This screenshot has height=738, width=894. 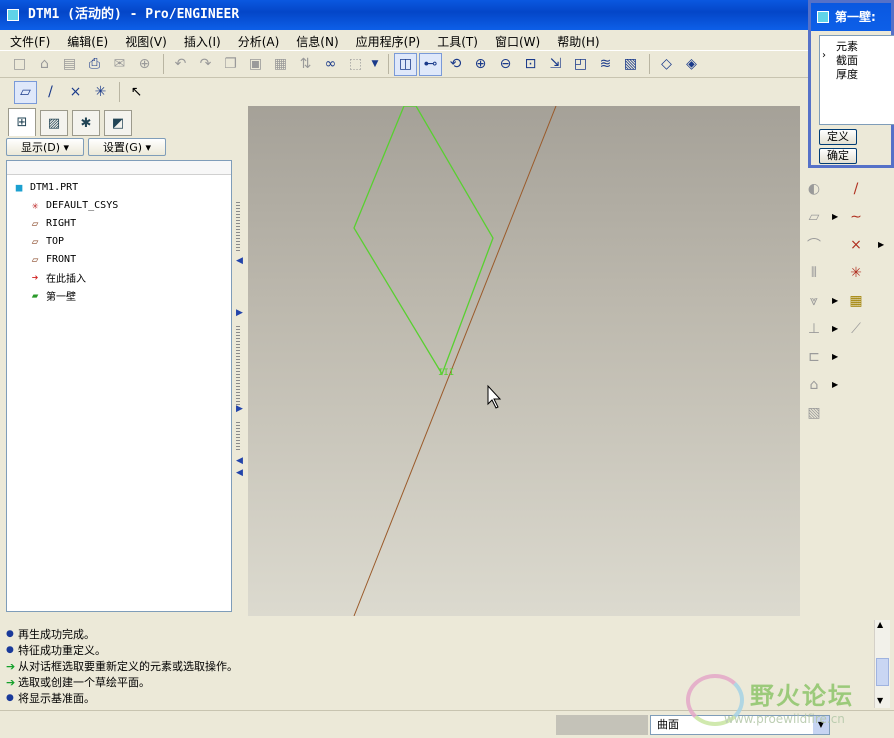 What do you see at coordinates (388, 40) in the screenshot?
I see `menu-applications: 应用程序(P)` at bounding box center [388, 40].